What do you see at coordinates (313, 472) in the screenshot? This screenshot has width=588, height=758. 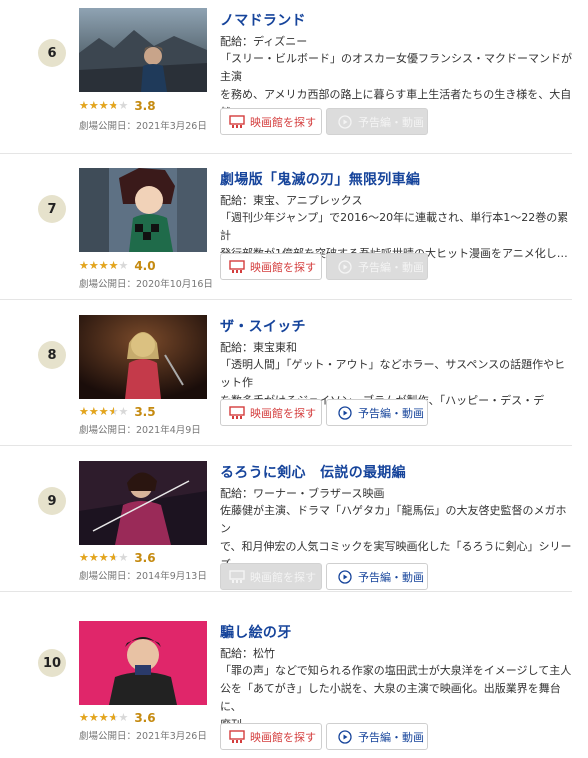 I see `movie-title-link: るろうに剣心 伝説の最期編` at bounding box center [313, 472].